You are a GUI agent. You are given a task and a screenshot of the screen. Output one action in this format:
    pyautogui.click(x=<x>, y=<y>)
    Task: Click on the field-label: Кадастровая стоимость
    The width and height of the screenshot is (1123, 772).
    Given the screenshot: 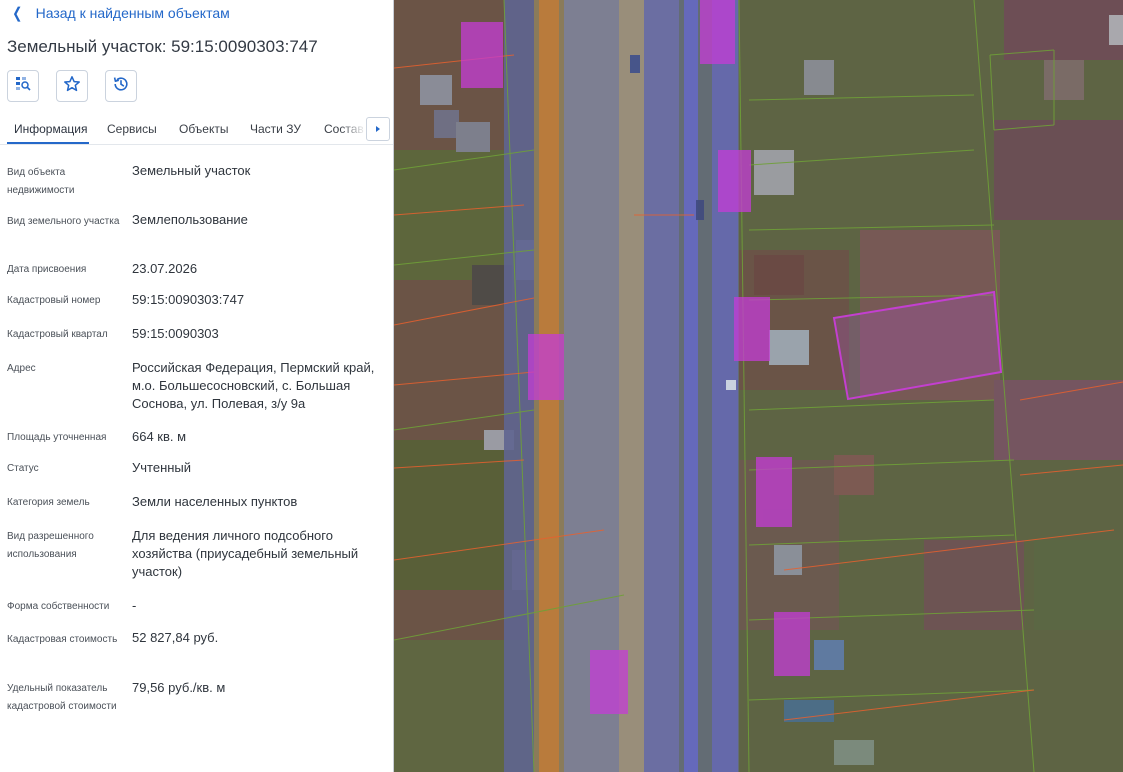 What is the action you would take?
    pyautogui.click(x=62, y=639)
    